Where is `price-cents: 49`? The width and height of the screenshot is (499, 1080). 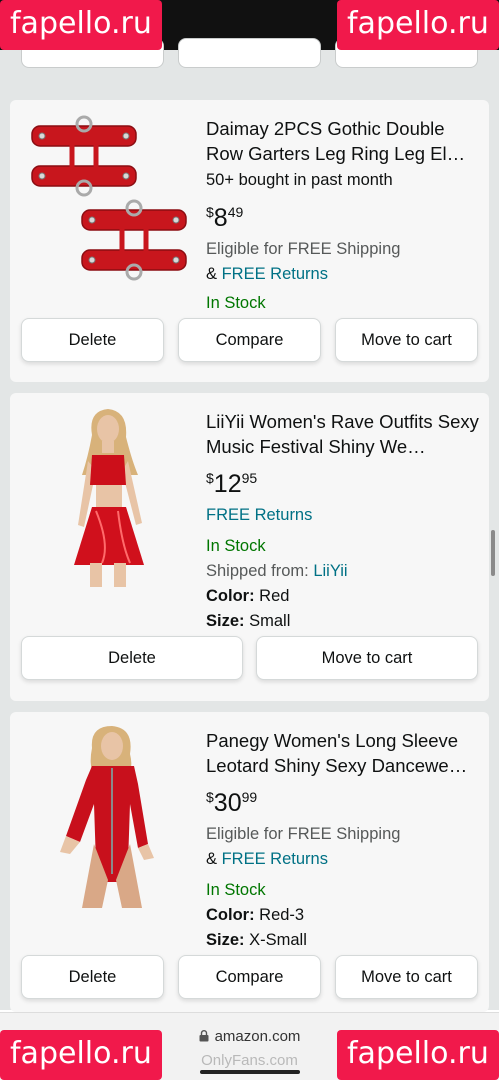 price-cents: 49 is located at coordinates (235, 212).